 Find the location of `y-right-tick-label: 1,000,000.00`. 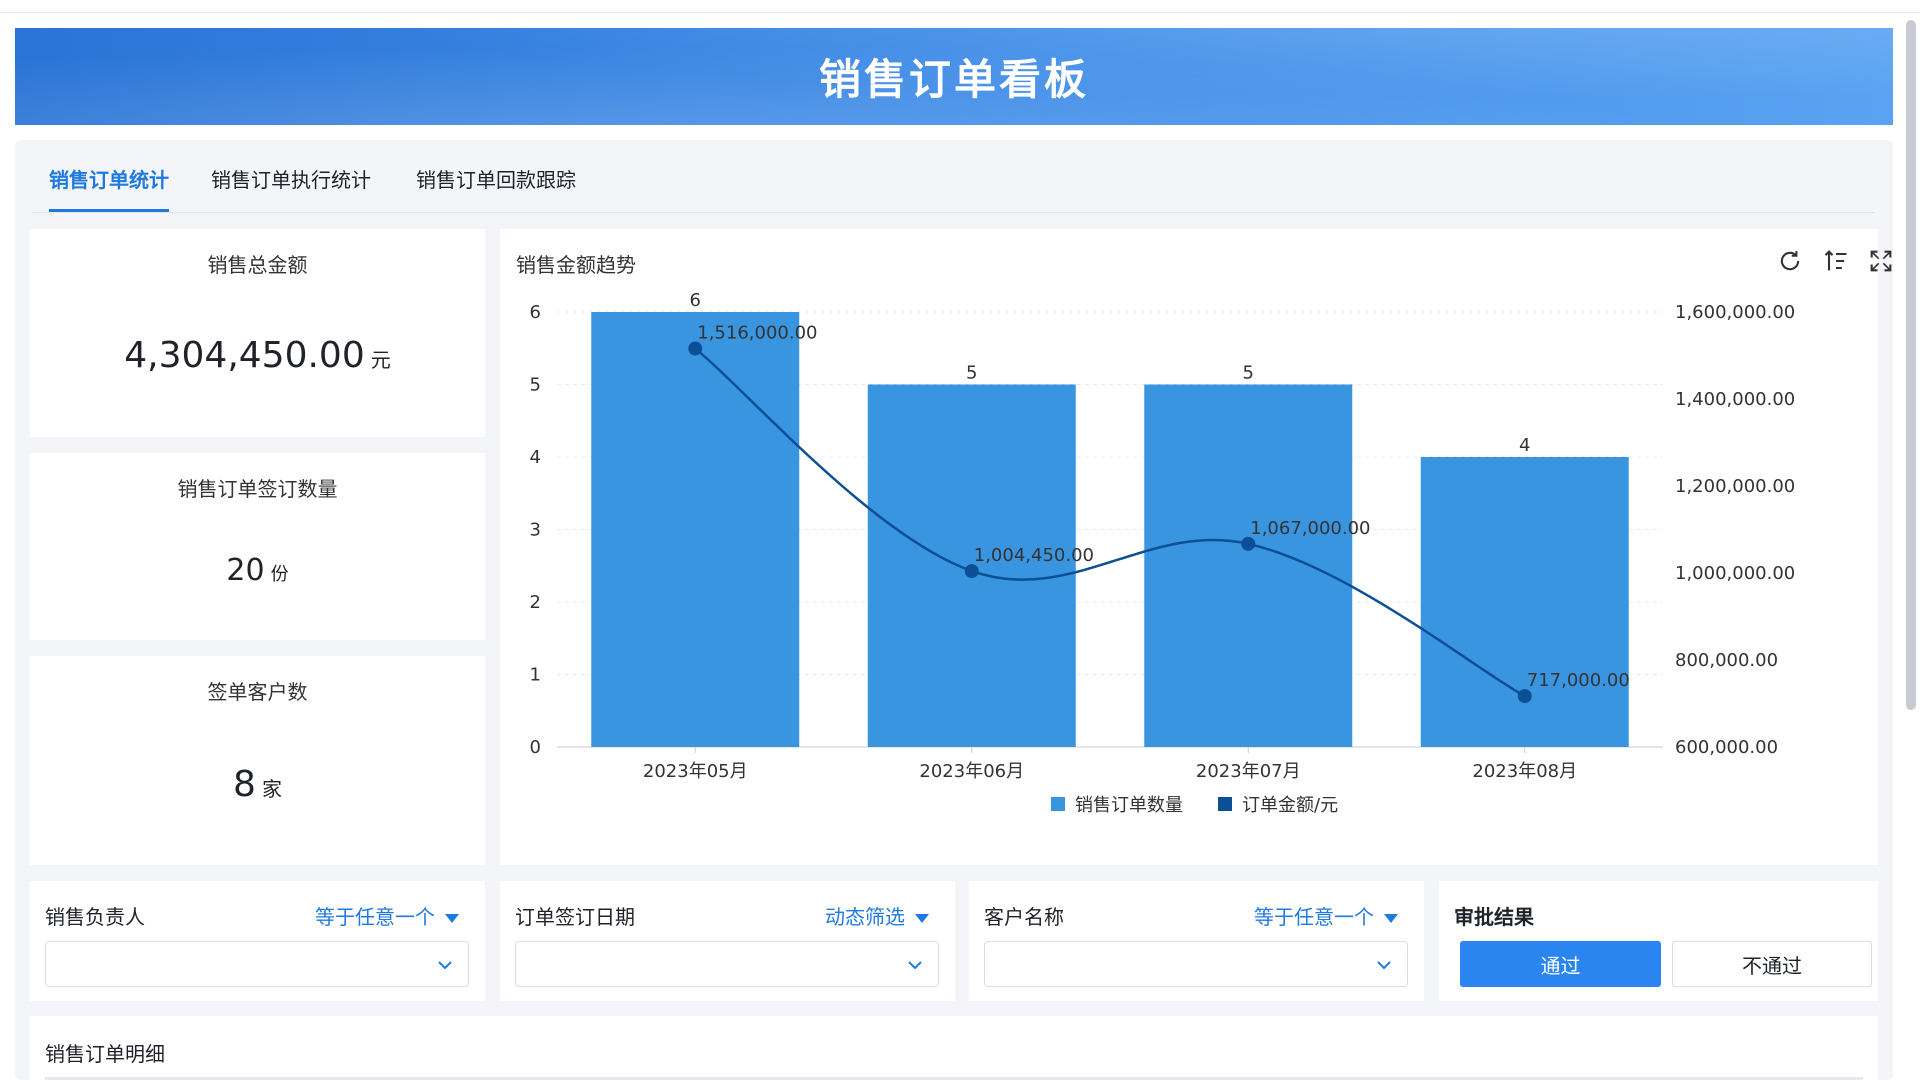

y-right-tick-label: 1,000,000.00 is located at coordinates (1735, 573).